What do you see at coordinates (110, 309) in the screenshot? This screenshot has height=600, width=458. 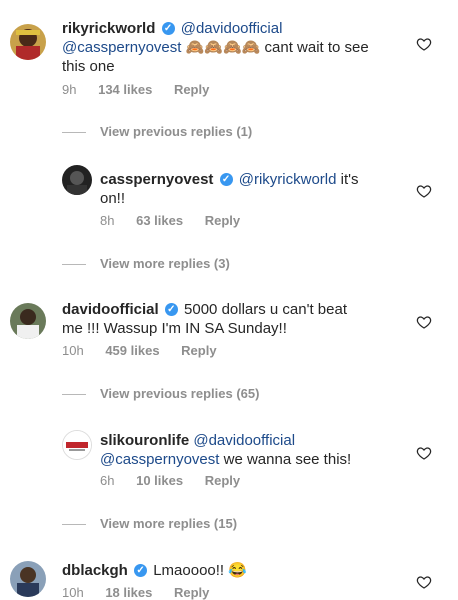 I see `username: davidoofficial` at bounding box center [110, 309].